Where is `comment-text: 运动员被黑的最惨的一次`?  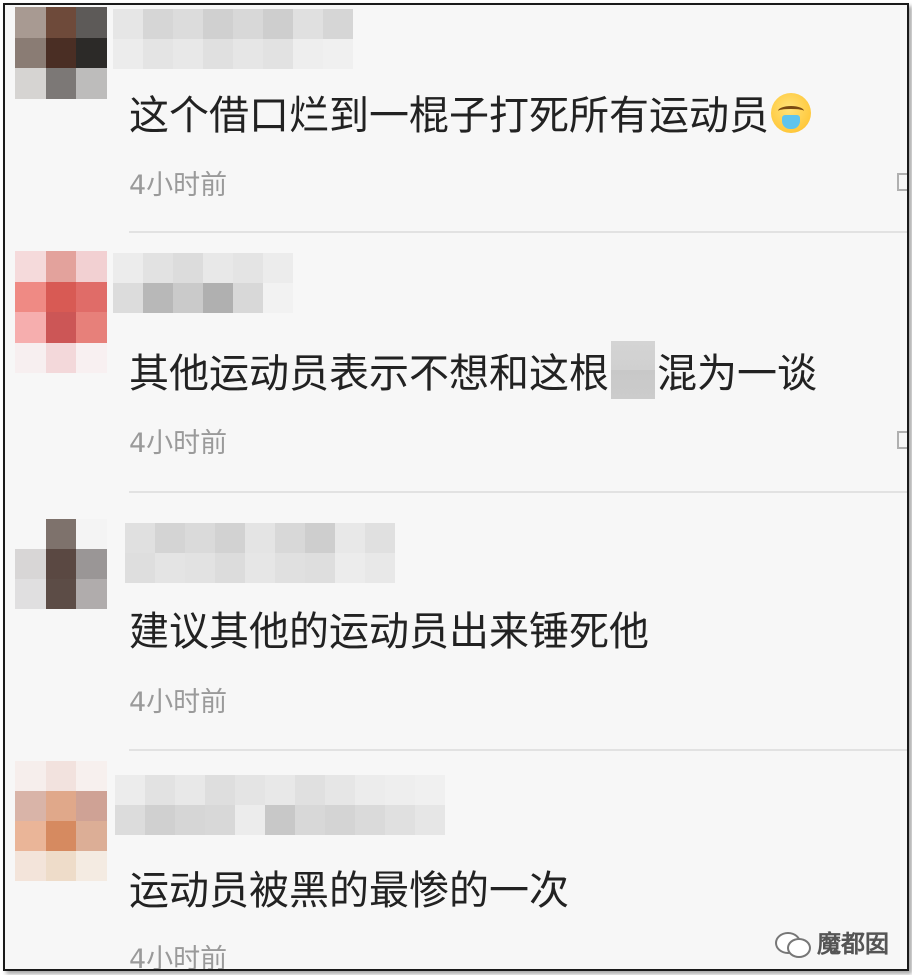
comment-text: 运动员被黑的最惨的一次 is located at coordinates (349, 887).